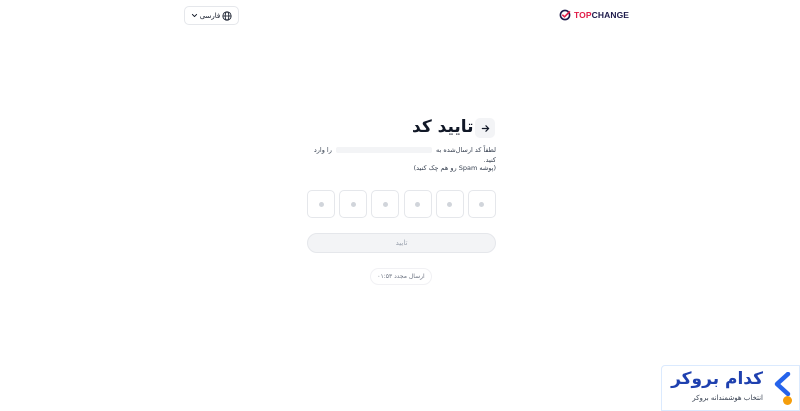 The image size is (800, 411). What do you see at coordinates (401, 243) in the screenshot?
I see `confirm-button: تایید` at bounding box center [401, 243].